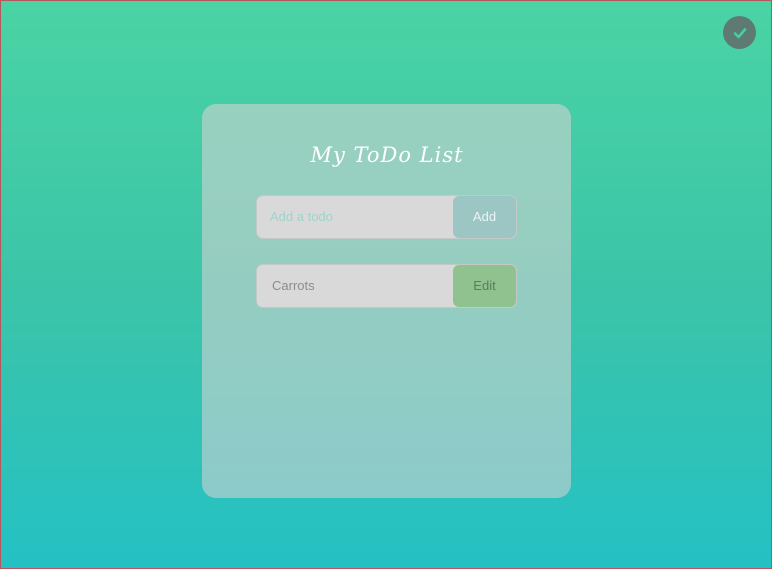 Image resolution: width=772 pixels, height=569 pixels. Describe the element at coordinates (484, 286) in the screenshot. I see `edit-button: Edit` at that location.